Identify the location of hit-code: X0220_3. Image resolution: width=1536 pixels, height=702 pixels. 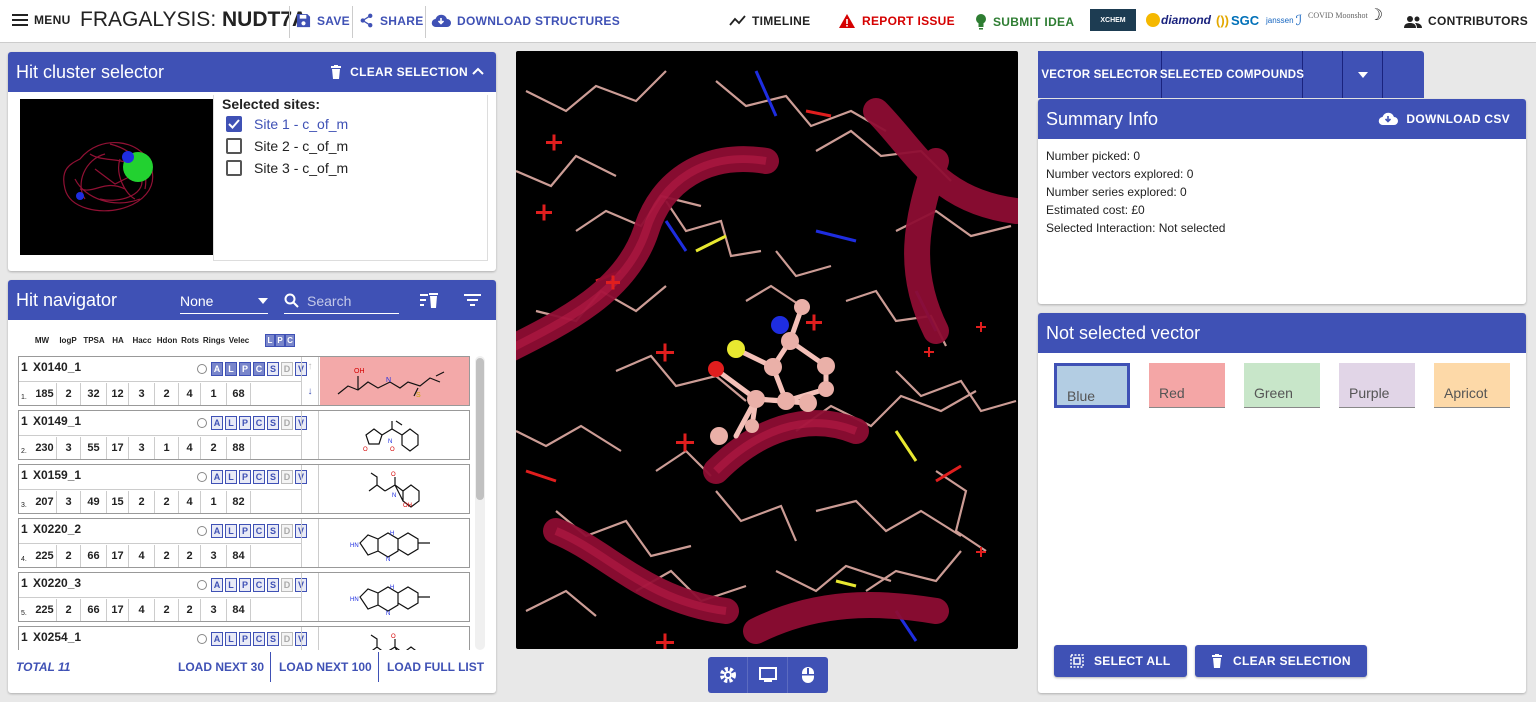
(57, 583).